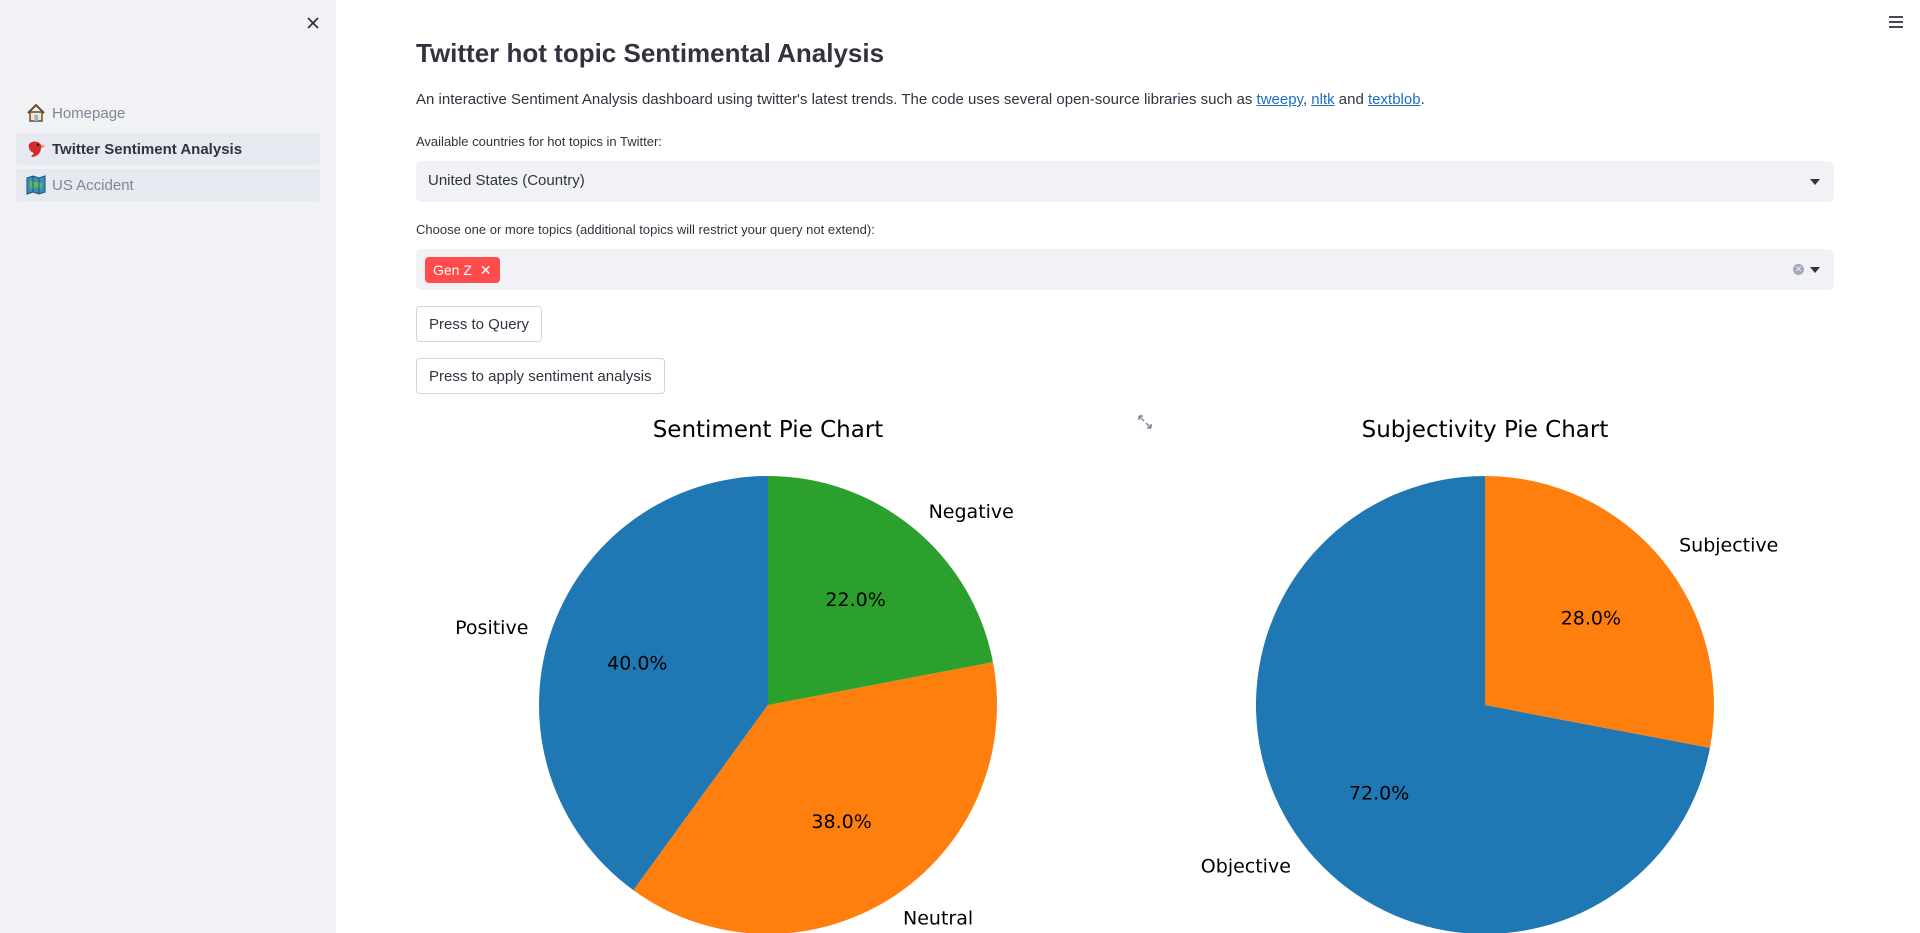 Image resolution: width=1920 pixels, height=933 pixels. Describe the element at coordinates (93, 185) in the screenshot. I see `sidebar-item-label: US Accident` at that location.